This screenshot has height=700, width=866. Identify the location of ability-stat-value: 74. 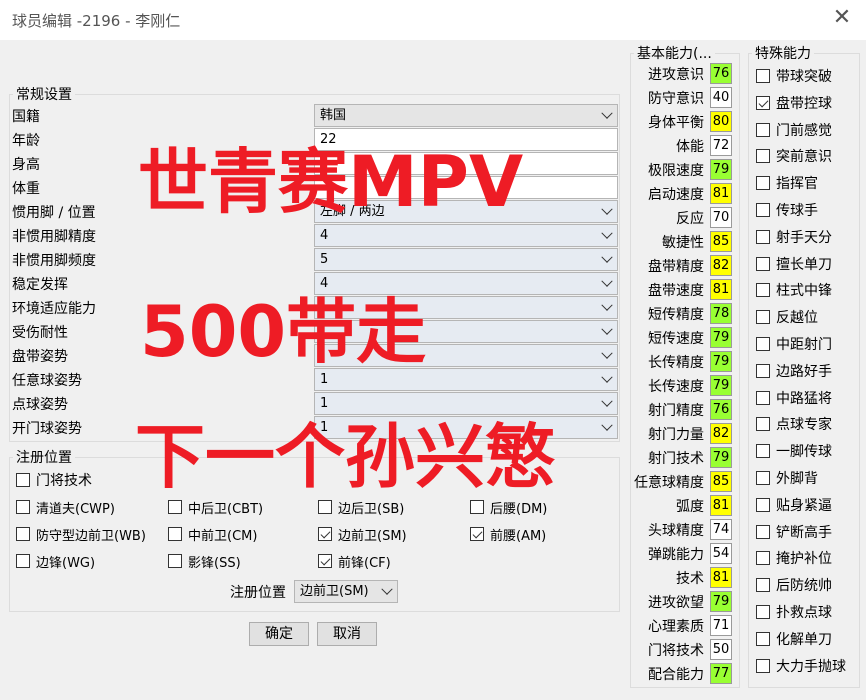
(721, 529).